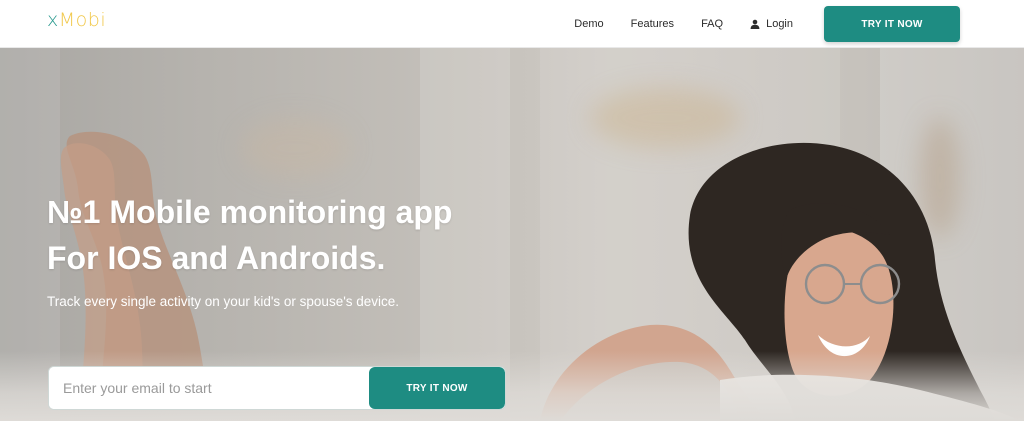  What do you see at coordinates (53, 20) in the screenshot?
I see `logo-prefix: x` at bounding box center [53, 20].